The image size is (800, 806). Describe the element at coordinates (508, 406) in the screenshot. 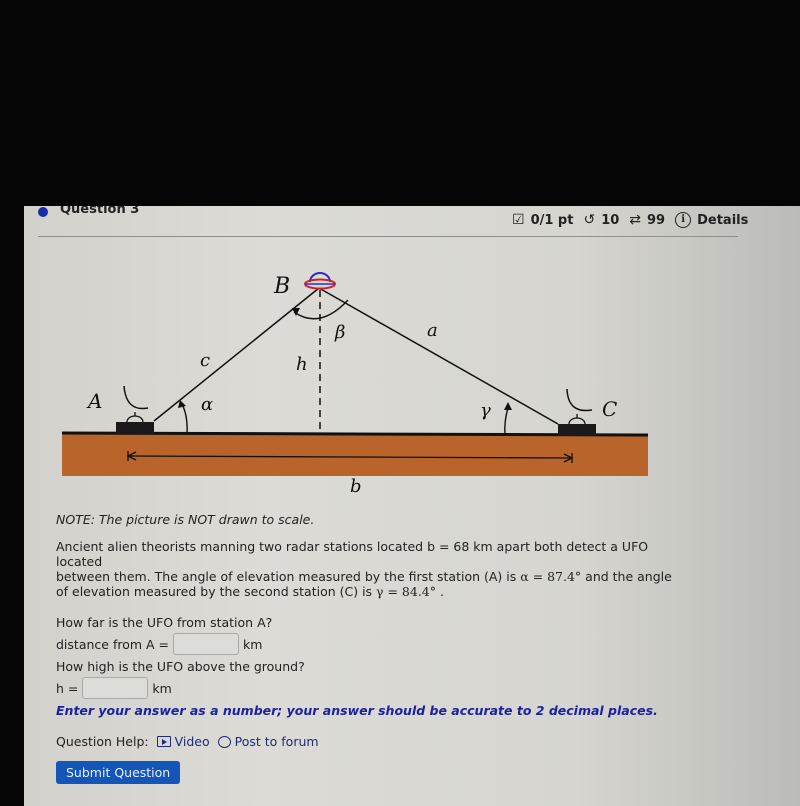

I see `gamma-arrow` at that location.